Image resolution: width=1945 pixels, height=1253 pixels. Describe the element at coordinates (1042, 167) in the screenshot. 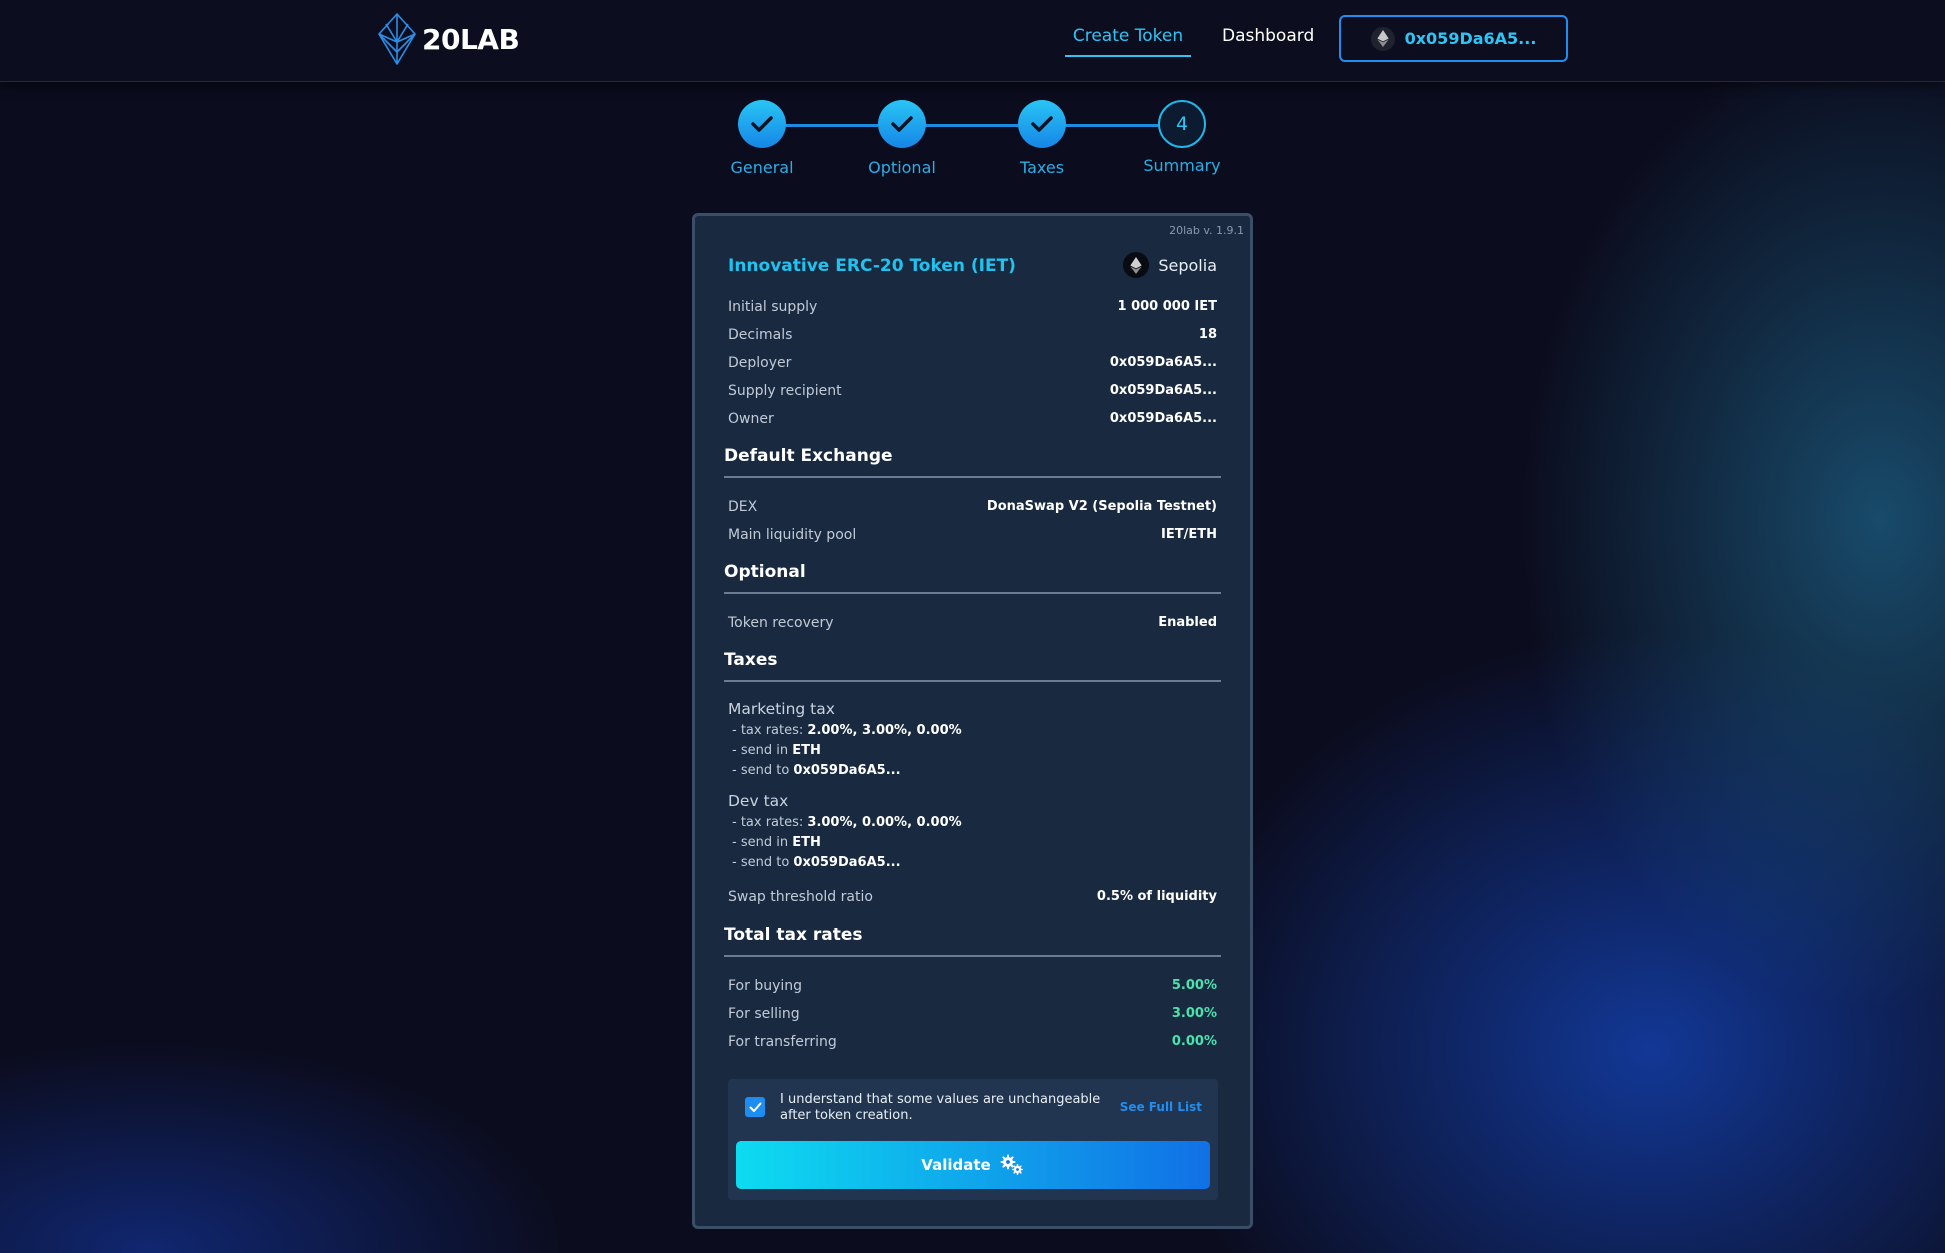

I see `step-label: Taxes` at that location.